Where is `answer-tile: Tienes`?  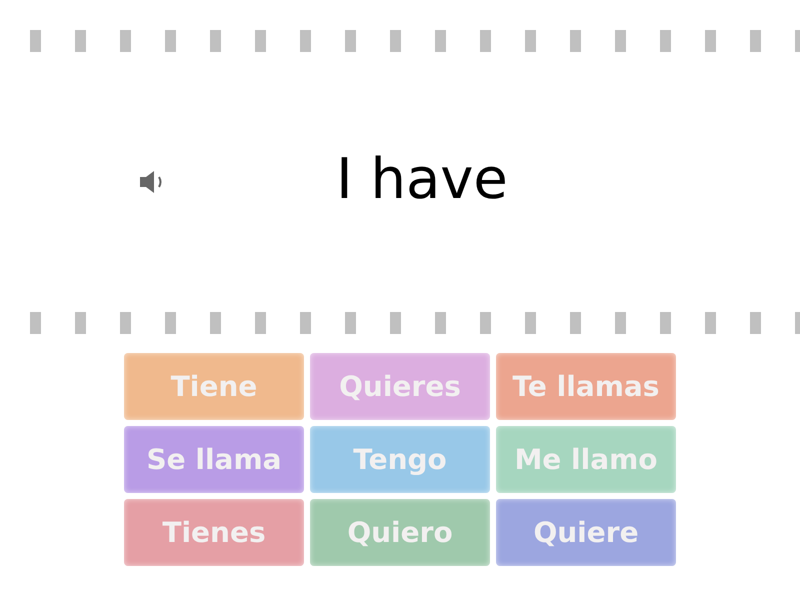 answer-tile: Tienes is located at coordinates (214, 532).